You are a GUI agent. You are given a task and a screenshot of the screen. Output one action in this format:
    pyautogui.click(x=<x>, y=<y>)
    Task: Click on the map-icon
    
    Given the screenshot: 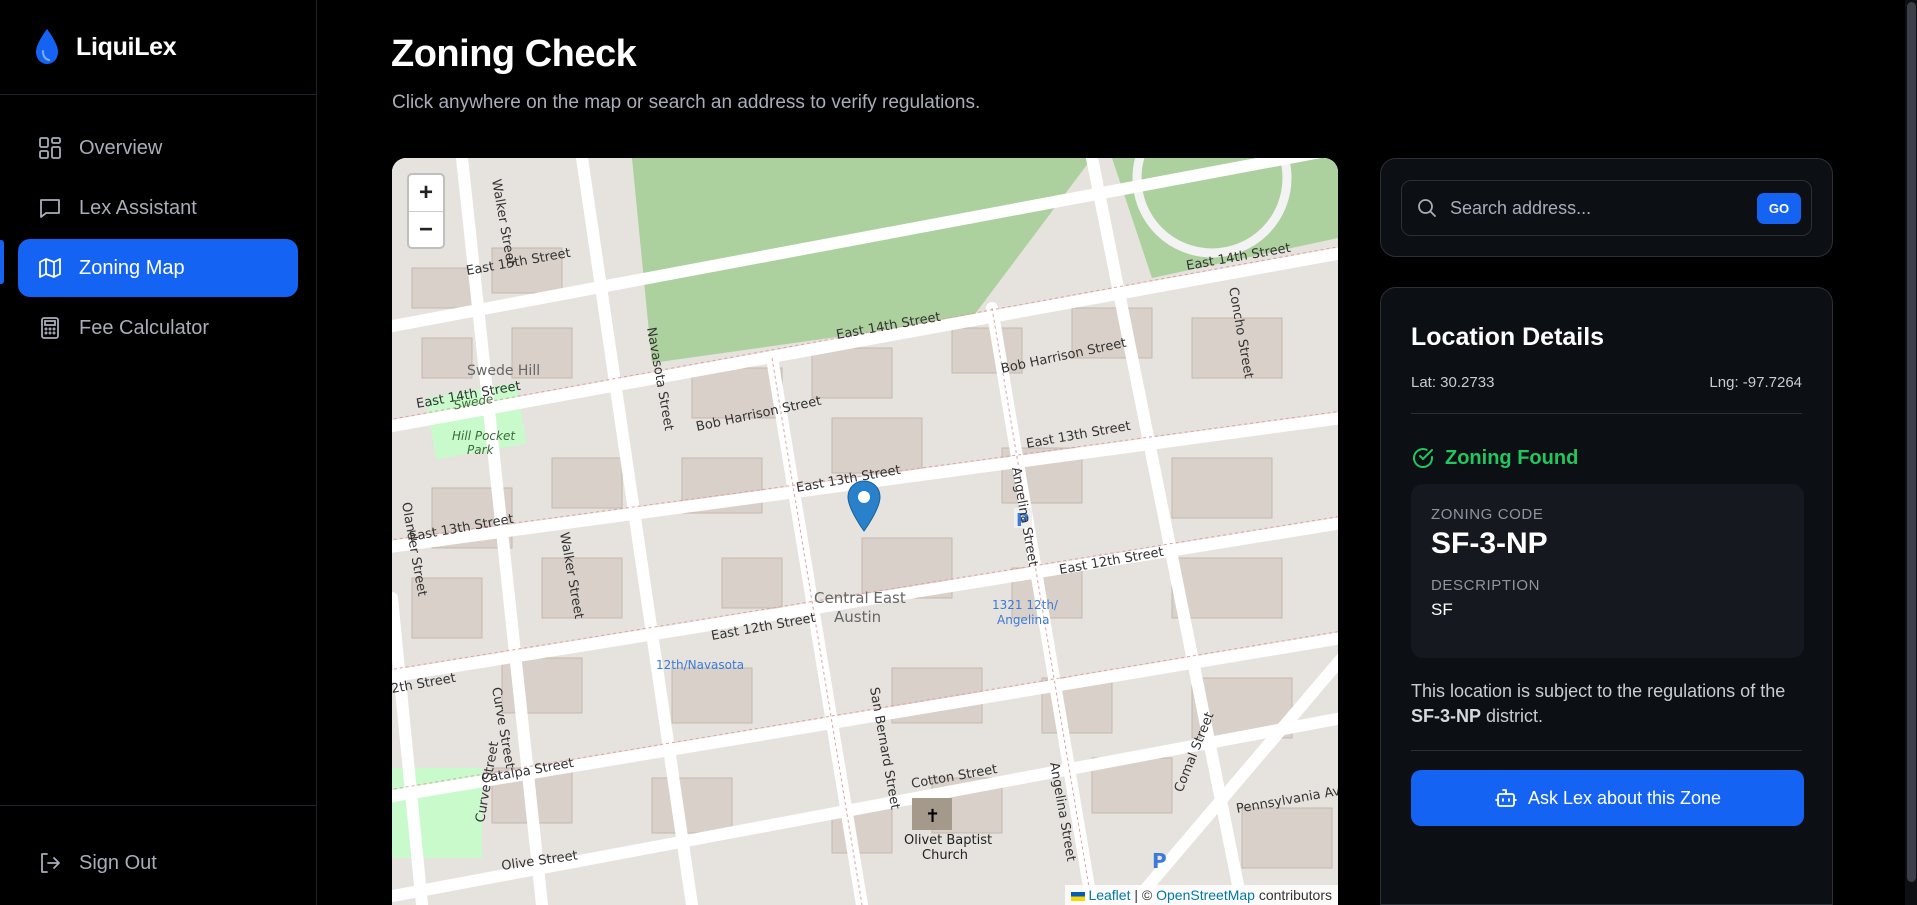 What is the action you would take?
    pyautogui.click(x=50, y=268)
    